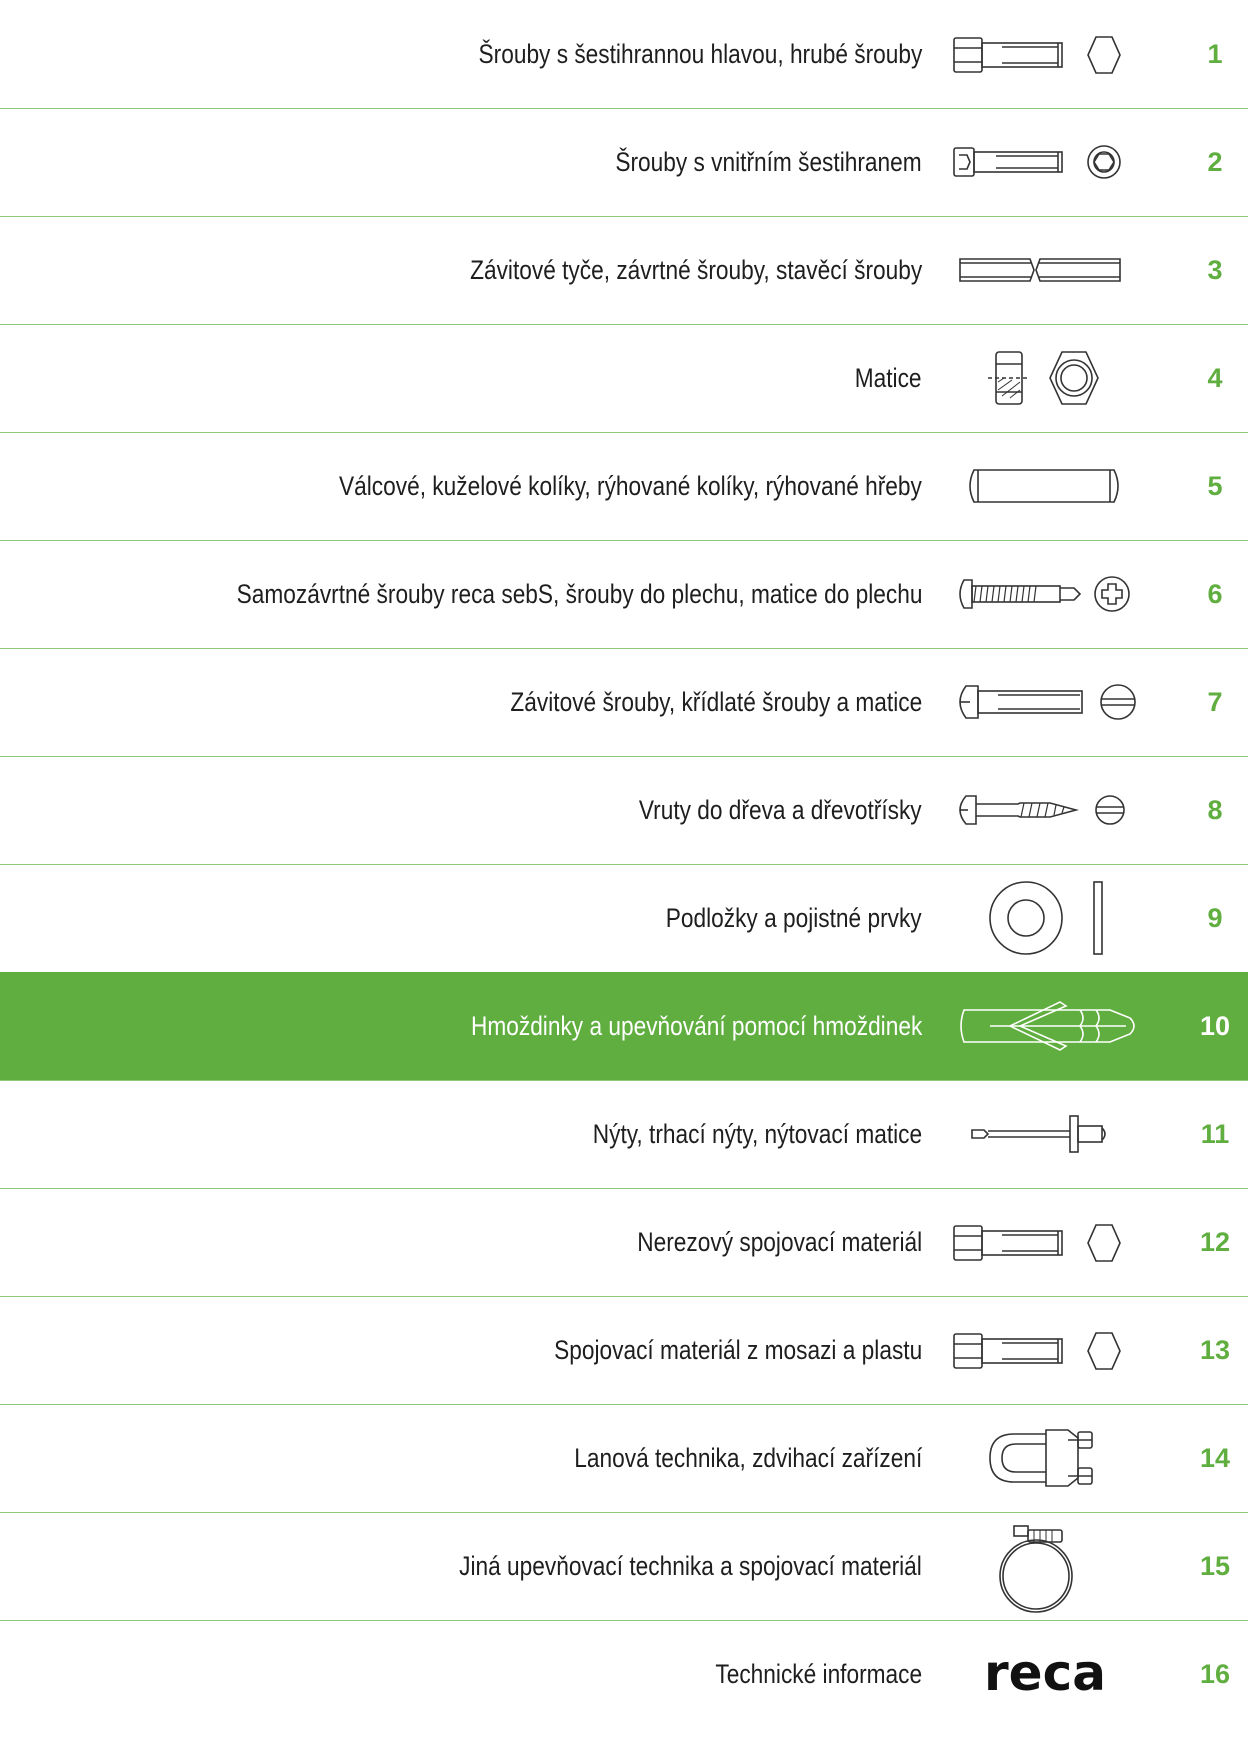  Describe the element at coordinates (748, 1458) in the screenshot. I see `category-label: Lanová technika, zdvihací zařízení` at that location.